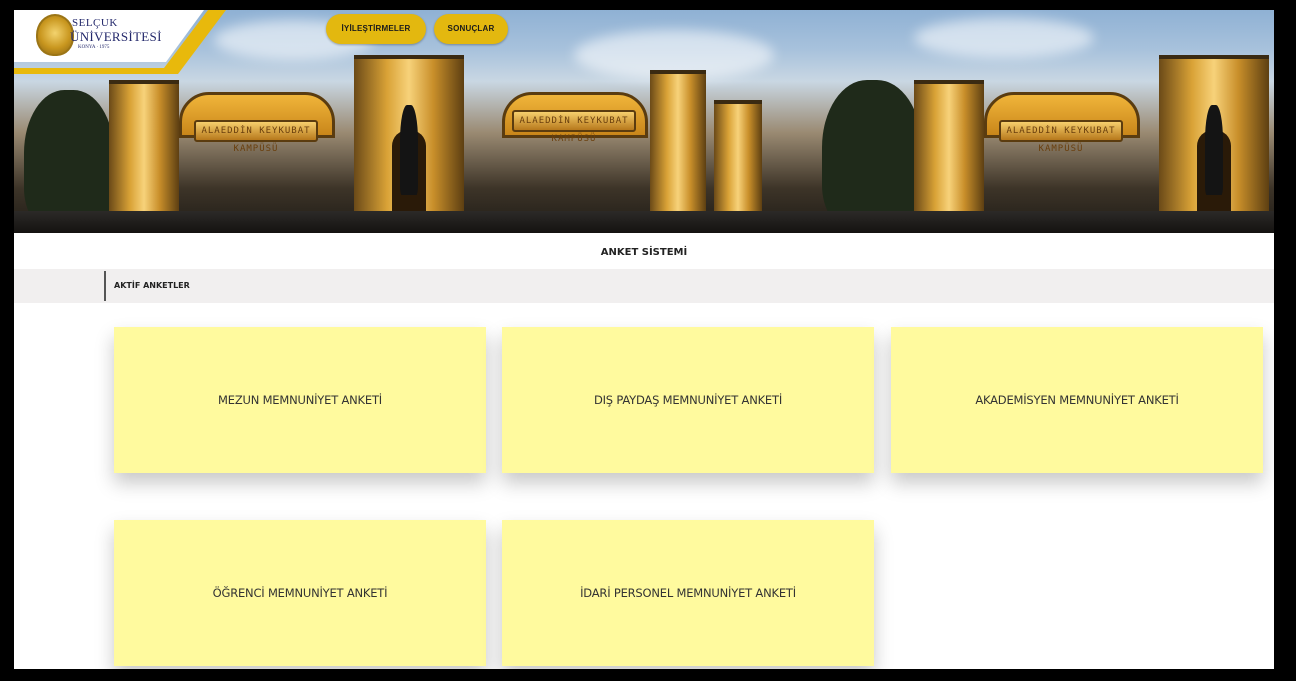 This screenshot has height=681, width=1296. I want to click on road, so click(644, 222).